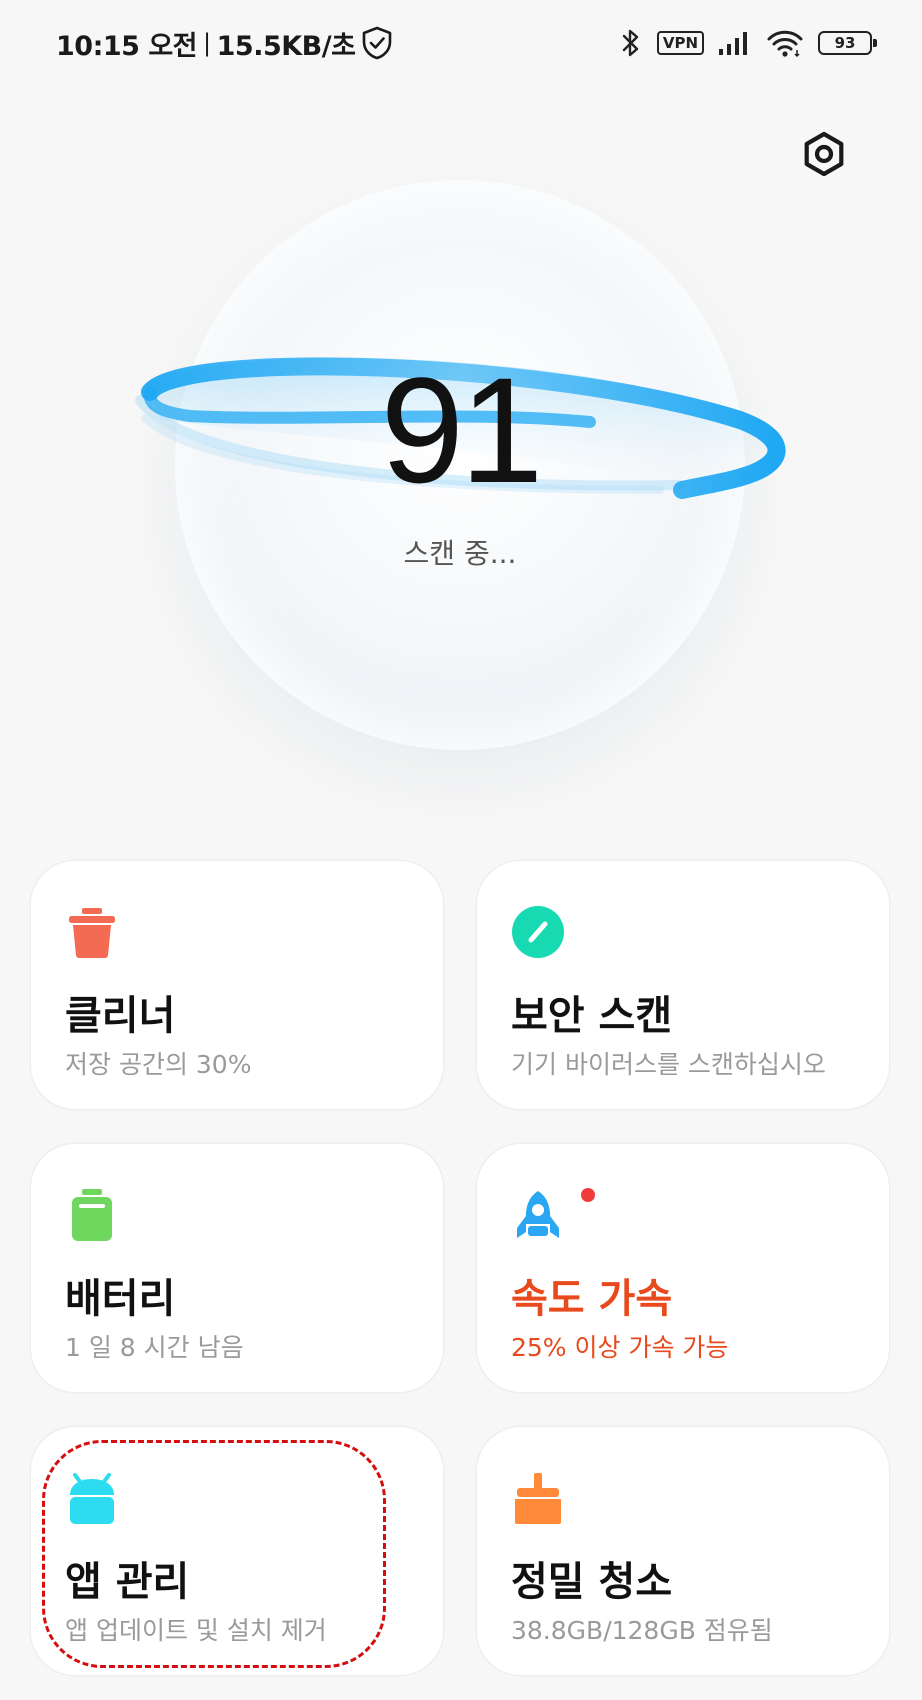 The height and width of the screenshot is (1700, 922). What do you see at coordinates (630, 43) in the screenshot?
I see `bluetooth-icon` at bounding box center [630, 43].